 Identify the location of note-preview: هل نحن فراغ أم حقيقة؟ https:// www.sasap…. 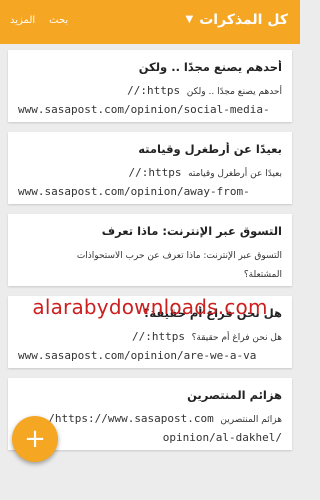
(150, 346).